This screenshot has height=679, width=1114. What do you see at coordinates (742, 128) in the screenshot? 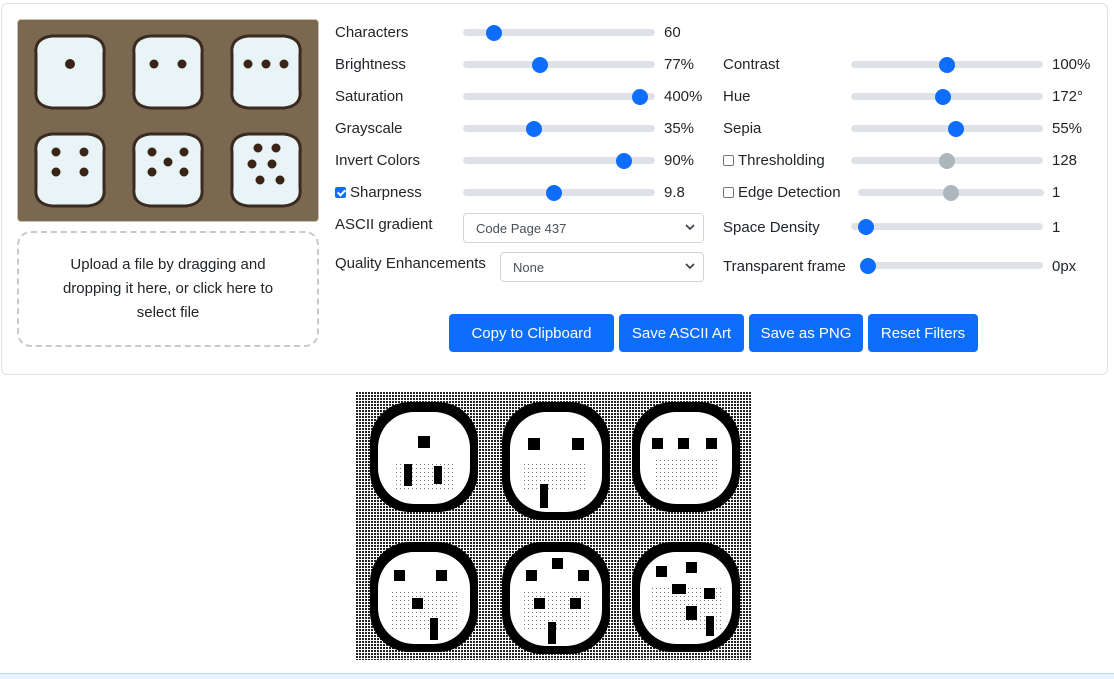
I see `sepia-label: Sepia` at bounding box center [742, 128].